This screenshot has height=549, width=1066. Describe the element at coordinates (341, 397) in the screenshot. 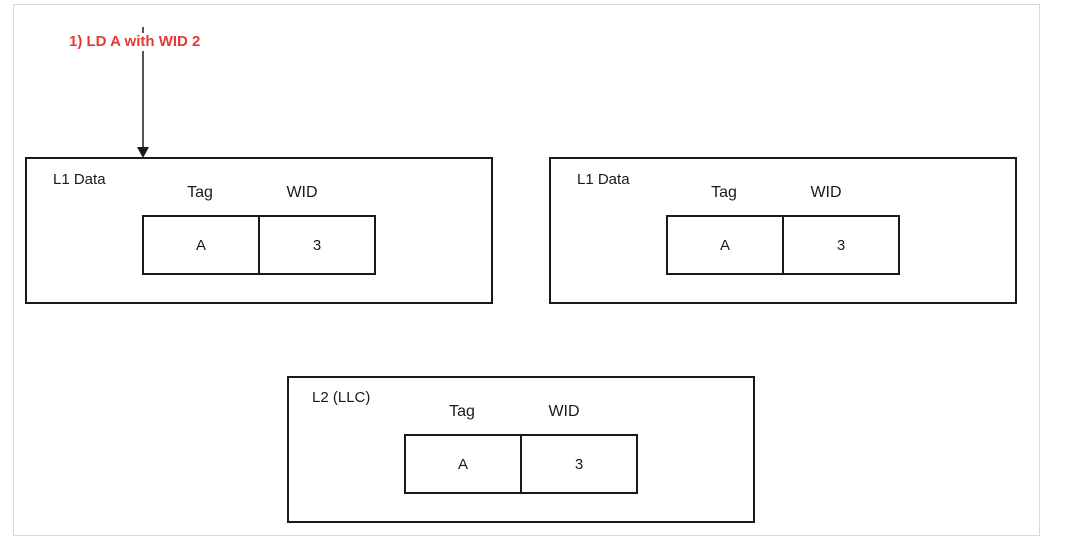

I see `cache-title: L2 (LLC)` at that location.